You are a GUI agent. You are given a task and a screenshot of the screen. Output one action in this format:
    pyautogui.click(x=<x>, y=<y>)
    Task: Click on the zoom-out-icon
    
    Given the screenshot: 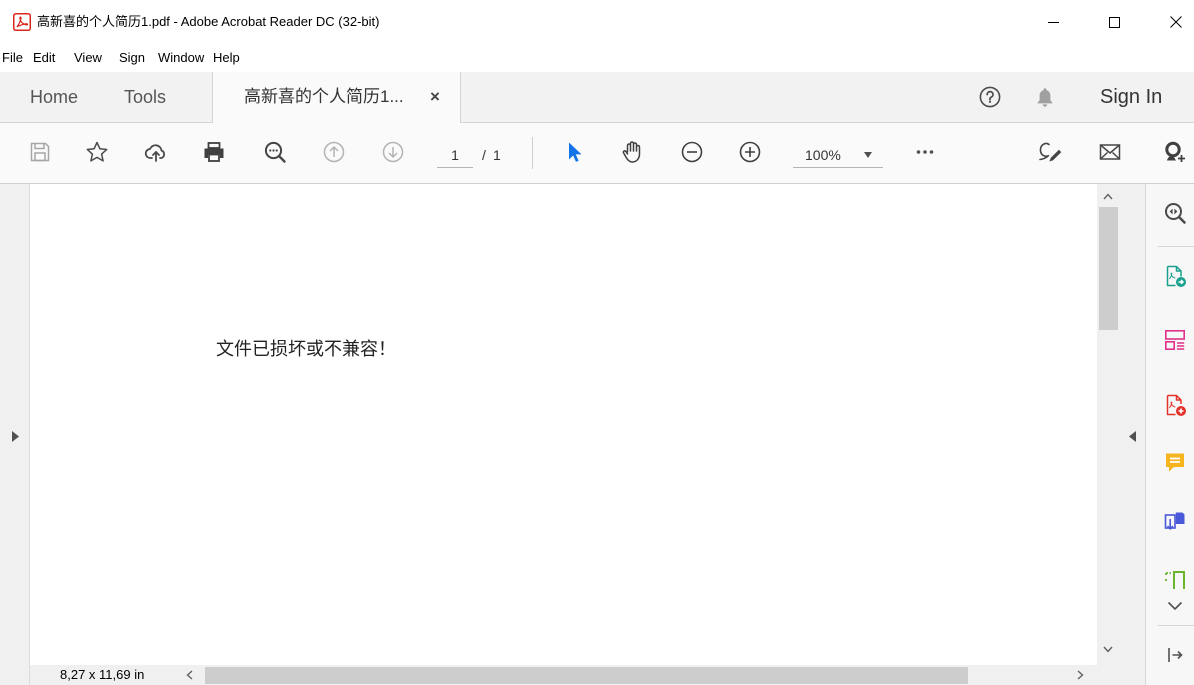 What is the action you would take?
    pyautogui.click(x=692, y=152)
    